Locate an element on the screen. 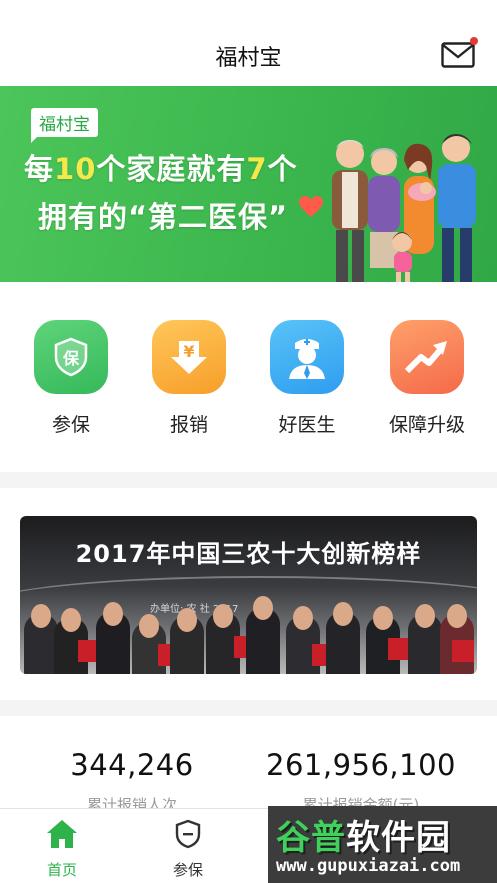 The image size is (497, 883). action-label: 参保 is located at coordinates (70, 425).